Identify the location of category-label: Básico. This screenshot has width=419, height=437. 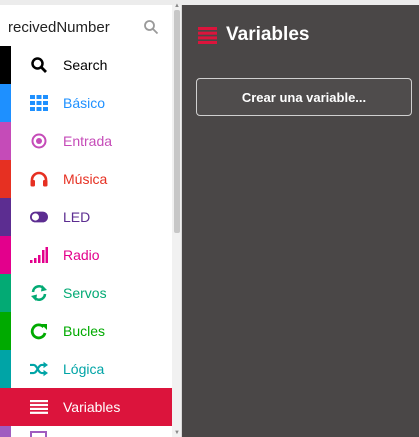
(84, 103).